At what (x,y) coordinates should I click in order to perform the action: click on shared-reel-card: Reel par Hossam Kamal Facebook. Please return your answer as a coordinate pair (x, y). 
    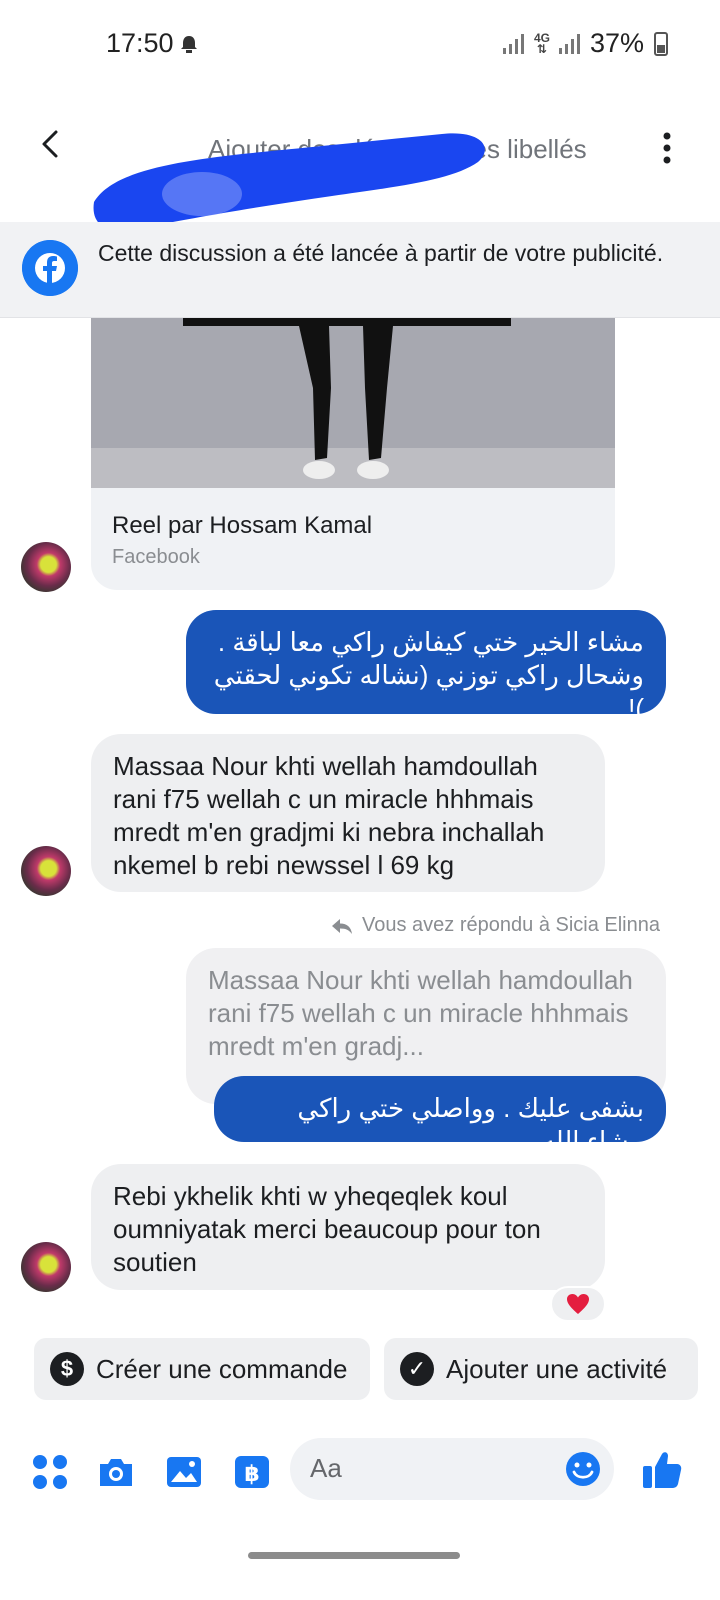
    Looking at the image, I should click on (353, 454).